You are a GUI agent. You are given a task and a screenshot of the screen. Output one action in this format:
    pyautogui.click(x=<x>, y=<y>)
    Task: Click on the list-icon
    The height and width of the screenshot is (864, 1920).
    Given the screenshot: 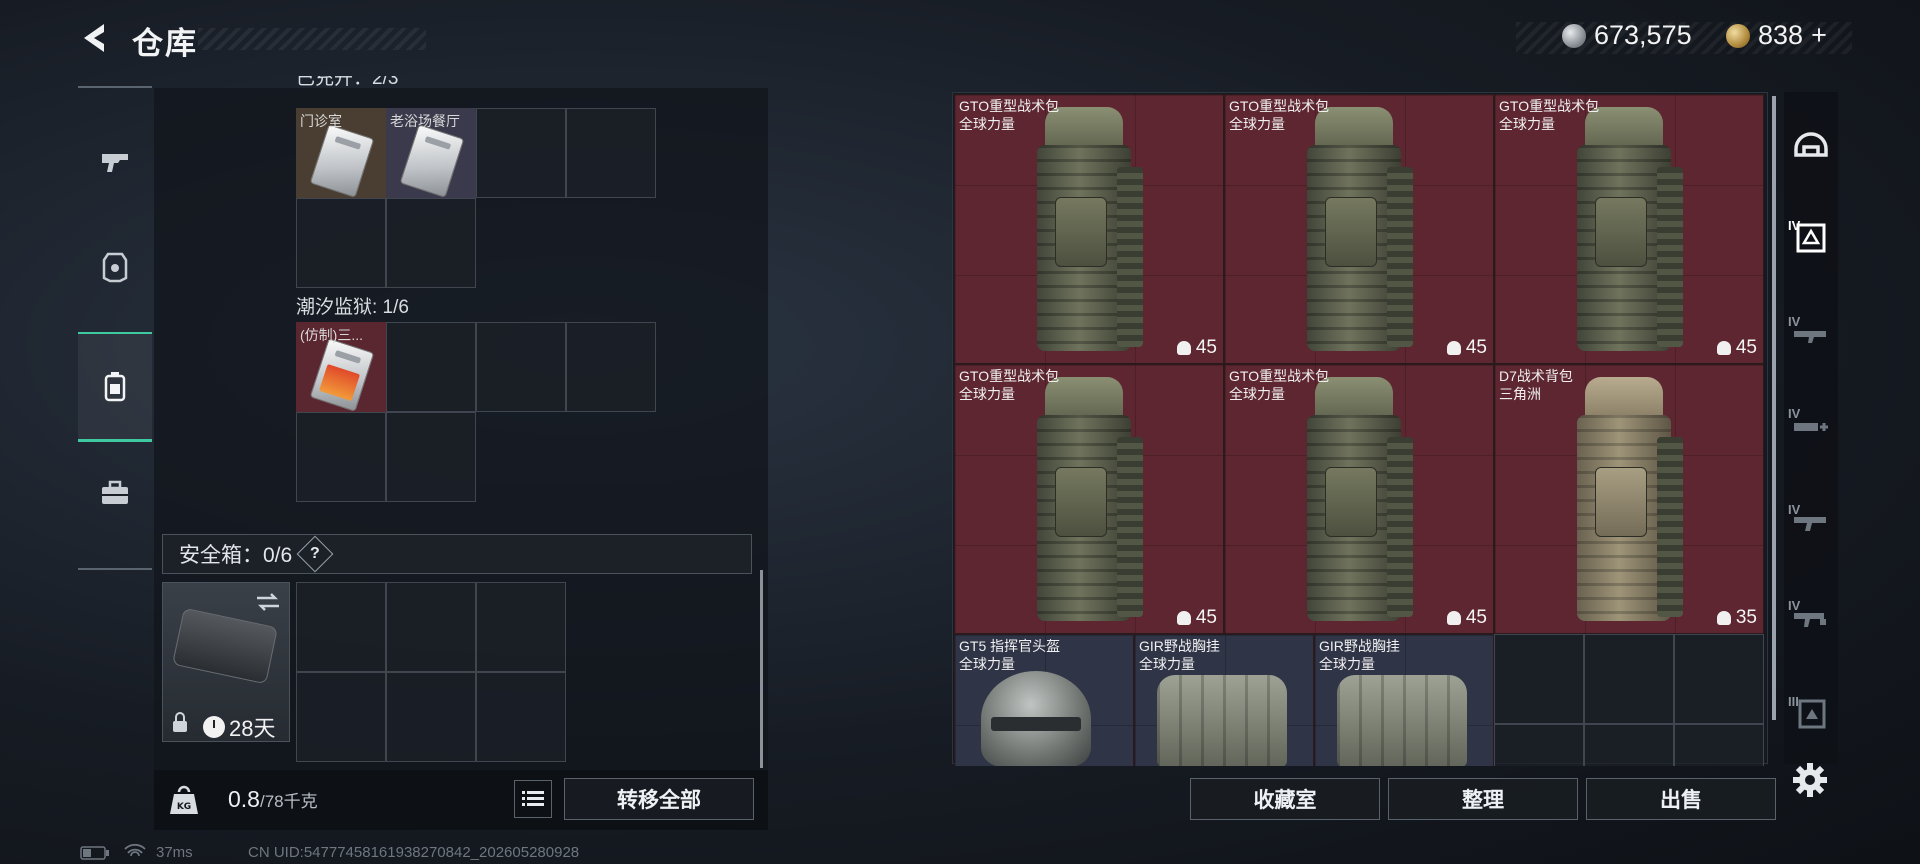 What is the action you would take?
    pyautogui.click(x=533, y=798)
    